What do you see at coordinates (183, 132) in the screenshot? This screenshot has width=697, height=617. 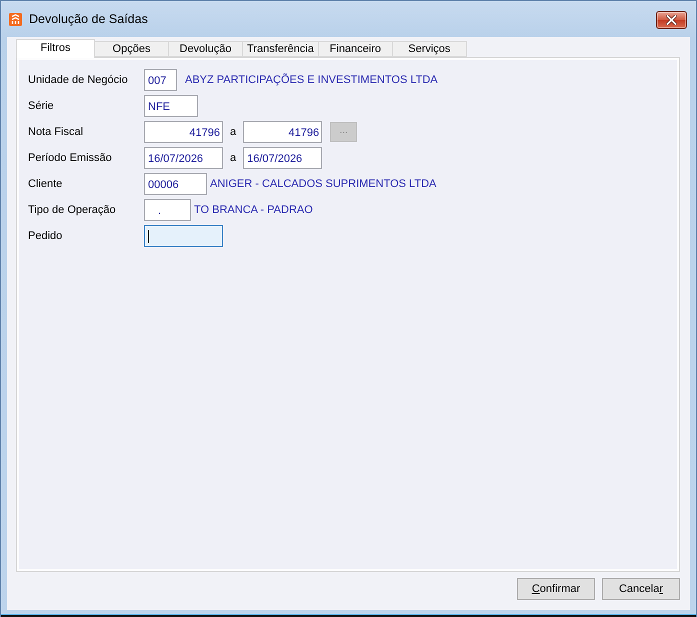 I see `range-start-field: 41796` at bounding box center [183, 132].